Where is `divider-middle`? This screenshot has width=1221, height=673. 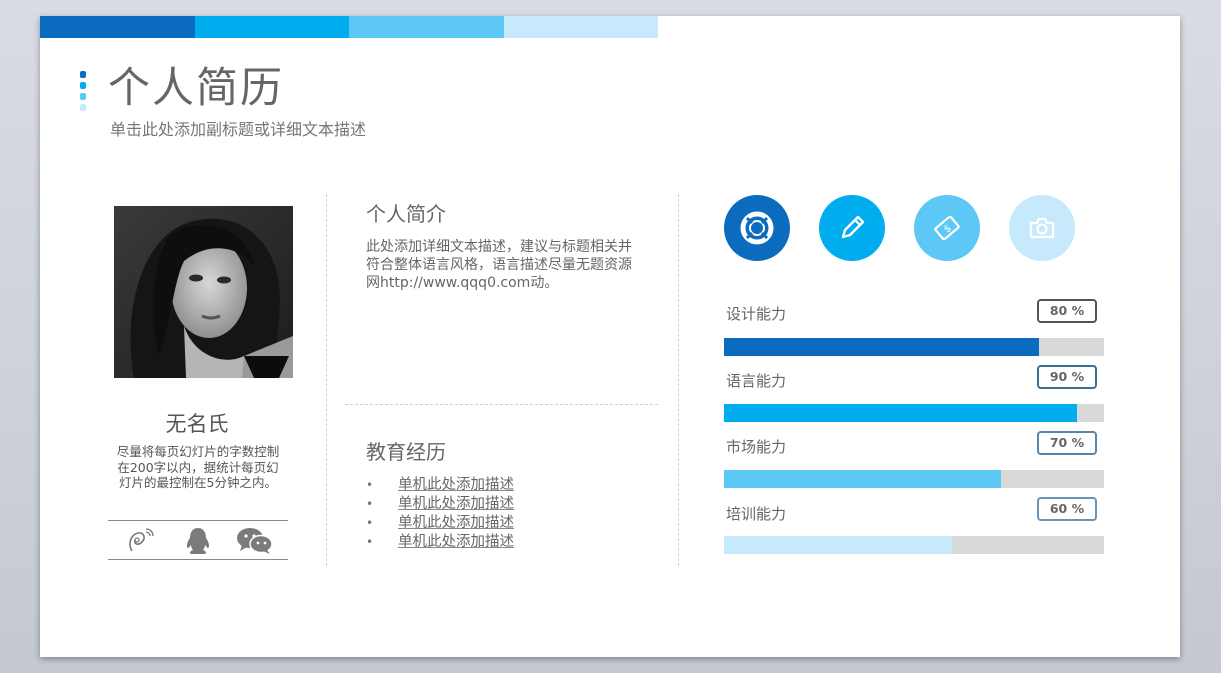 divider-middle is located at coordinates (501, 404).